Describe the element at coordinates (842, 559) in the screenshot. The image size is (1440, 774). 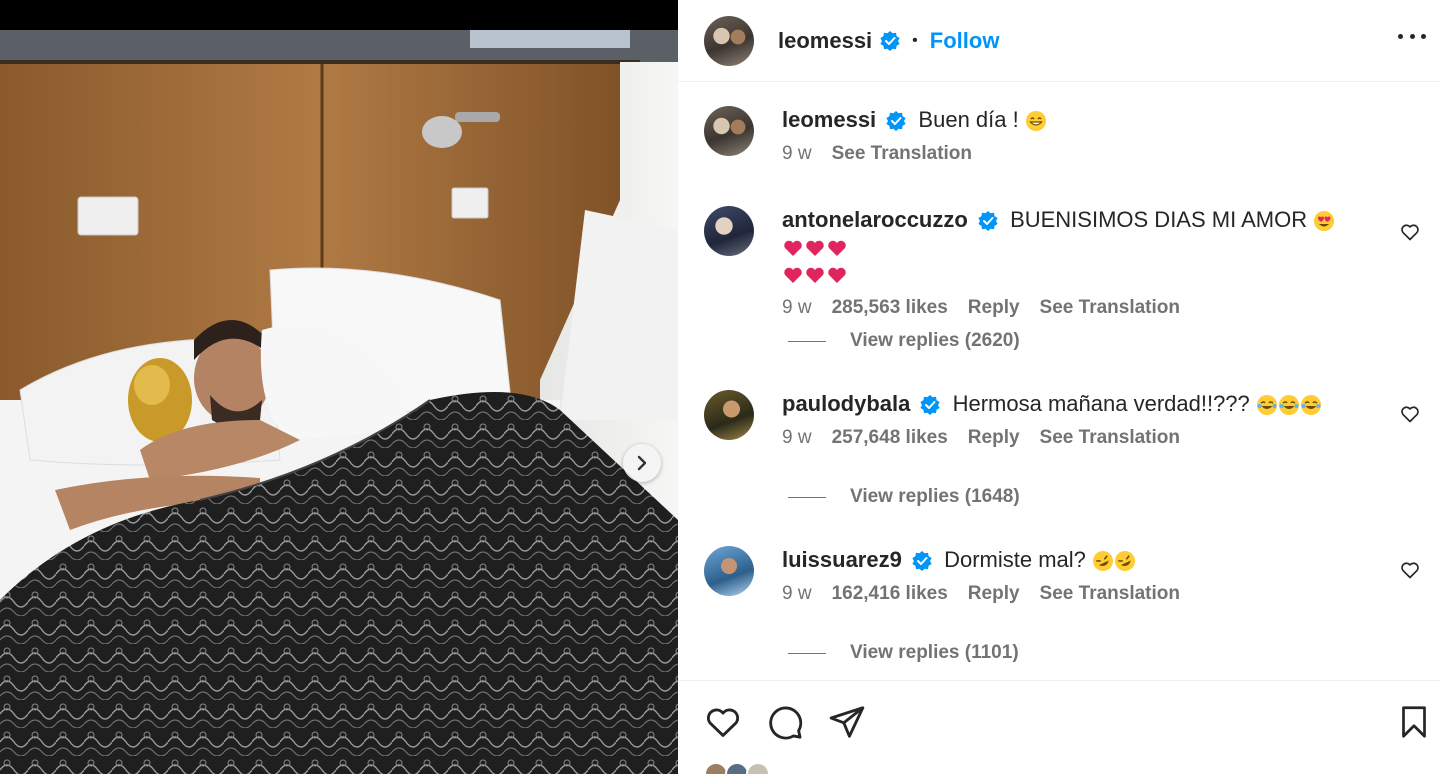
I see `comment-username: luissuarez9` at that location.